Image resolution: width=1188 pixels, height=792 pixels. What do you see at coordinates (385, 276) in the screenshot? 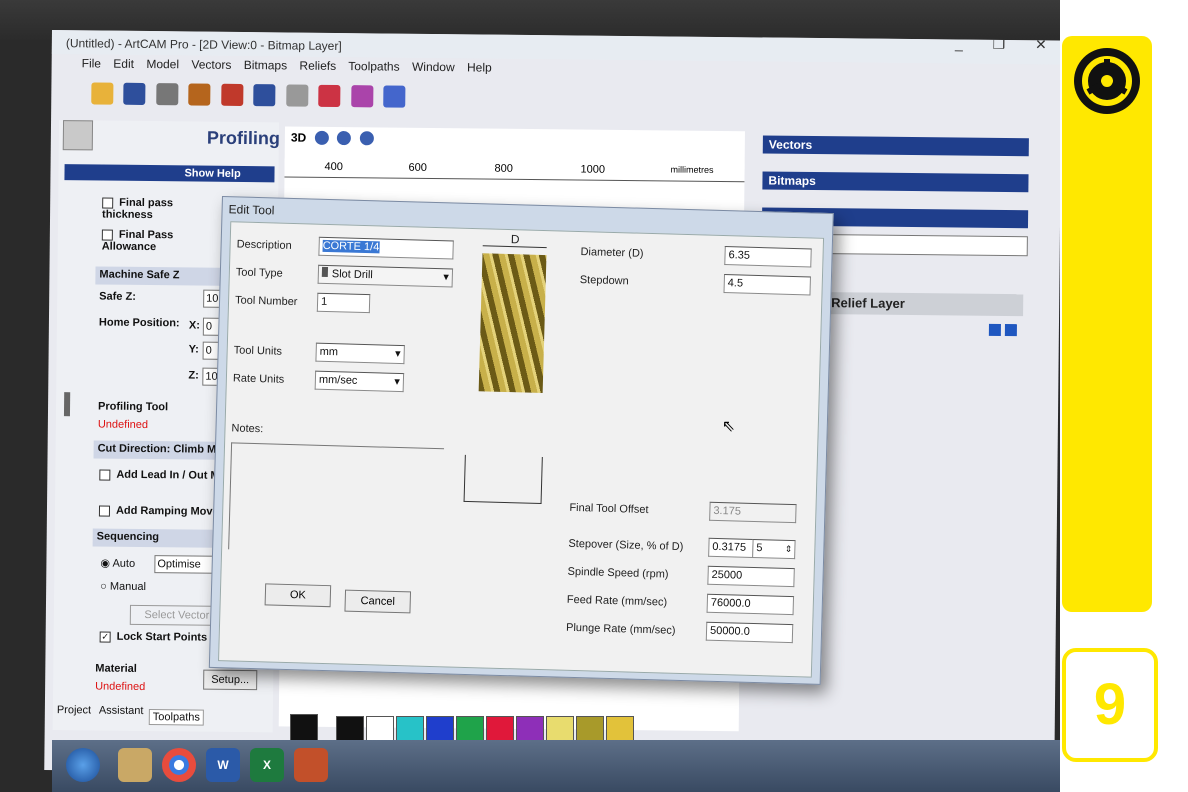
I see `tool-type-select: Slot Drill ▾` at bounding box center [385, 276].